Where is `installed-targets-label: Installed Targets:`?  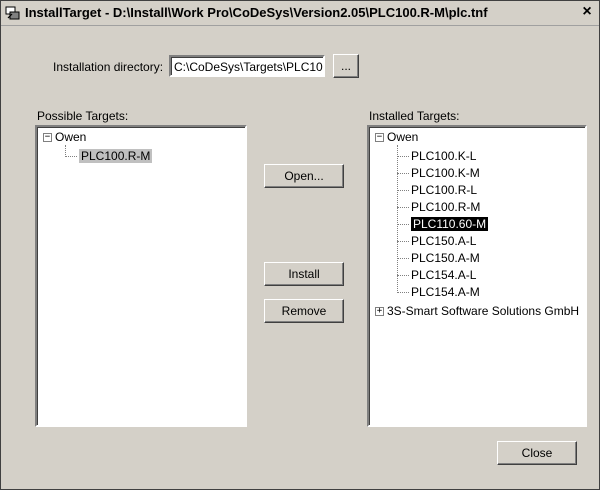 installed-targets-label: Installed Targets: is located at coordinates (414, 116).